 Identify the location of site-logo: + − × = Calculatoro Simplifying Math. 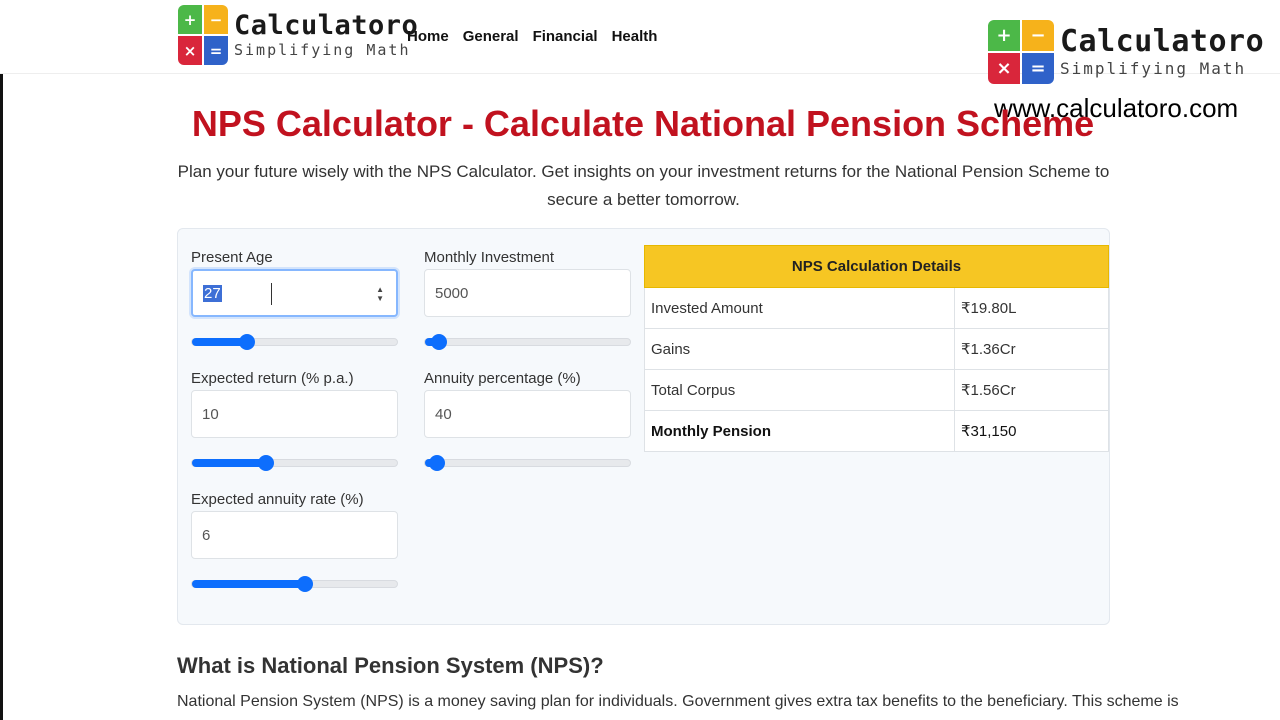
(298, 35).